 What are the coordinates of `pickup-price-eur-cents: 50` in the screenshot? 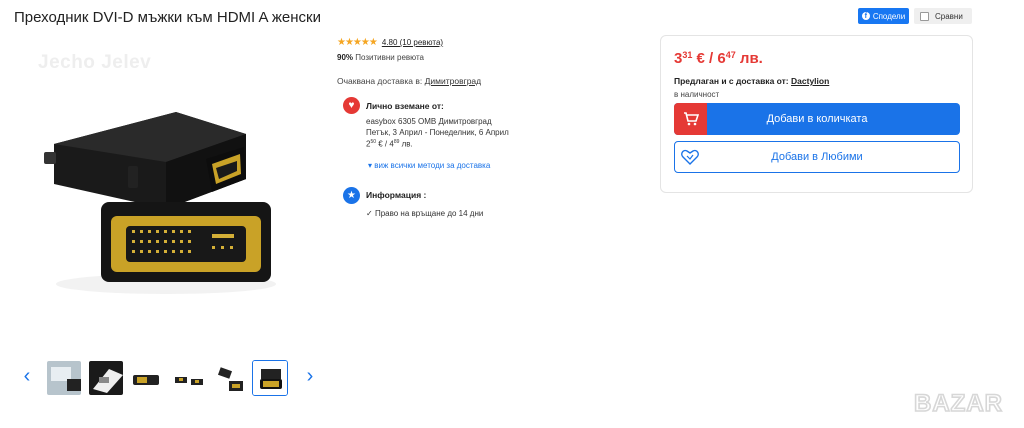 It's located at (373, 142).